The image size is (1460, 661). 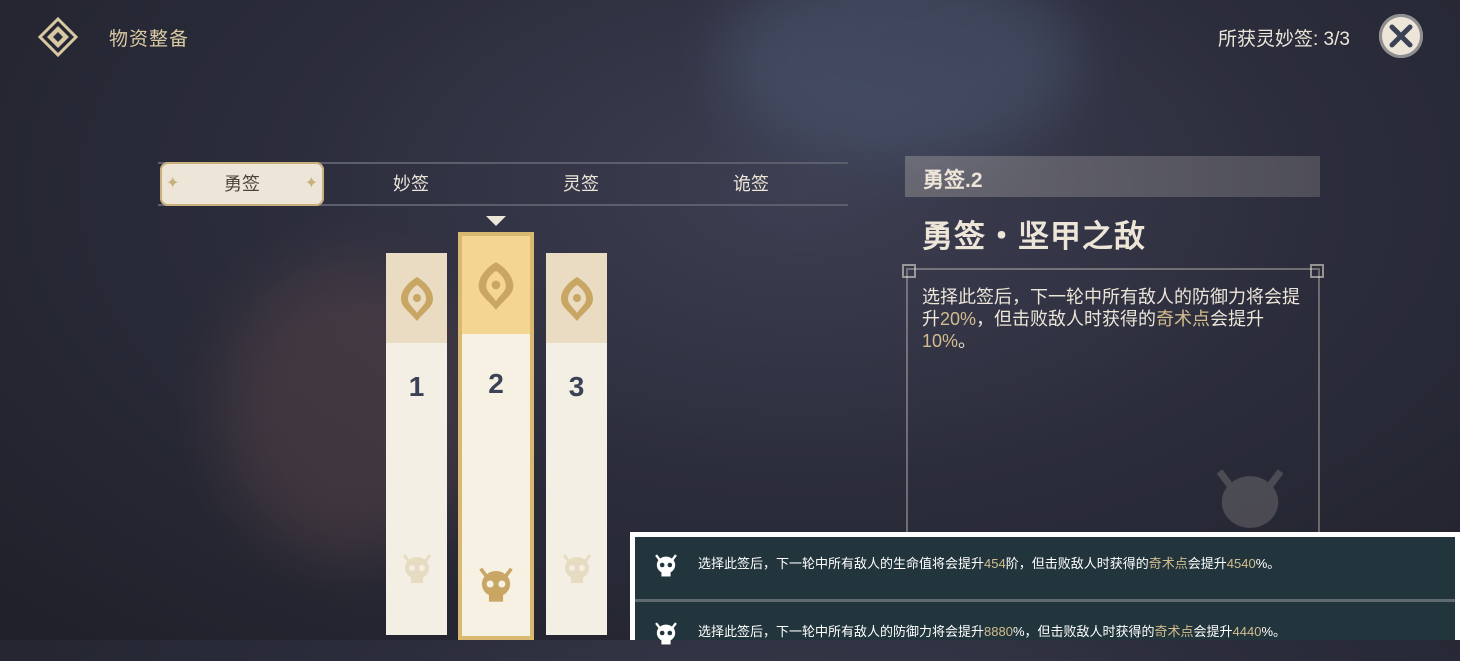 What do you see at coordinates (1284, 39) in the screenshot?
I see `collected-counter: 所获灵妙签: 3/3` at bounding box center [1284, 39].